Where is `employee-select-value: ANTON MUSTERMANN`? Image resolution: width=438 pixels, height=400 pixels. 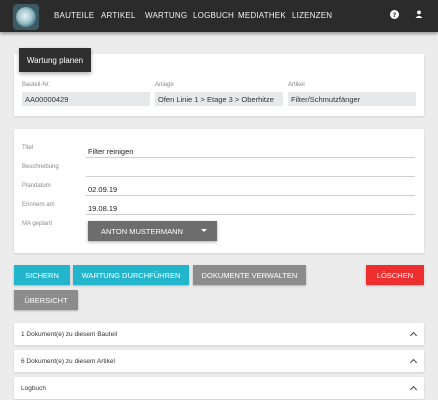 employee-select-value: ANTON MUSTERMANN is located at coordinates (142, 231).